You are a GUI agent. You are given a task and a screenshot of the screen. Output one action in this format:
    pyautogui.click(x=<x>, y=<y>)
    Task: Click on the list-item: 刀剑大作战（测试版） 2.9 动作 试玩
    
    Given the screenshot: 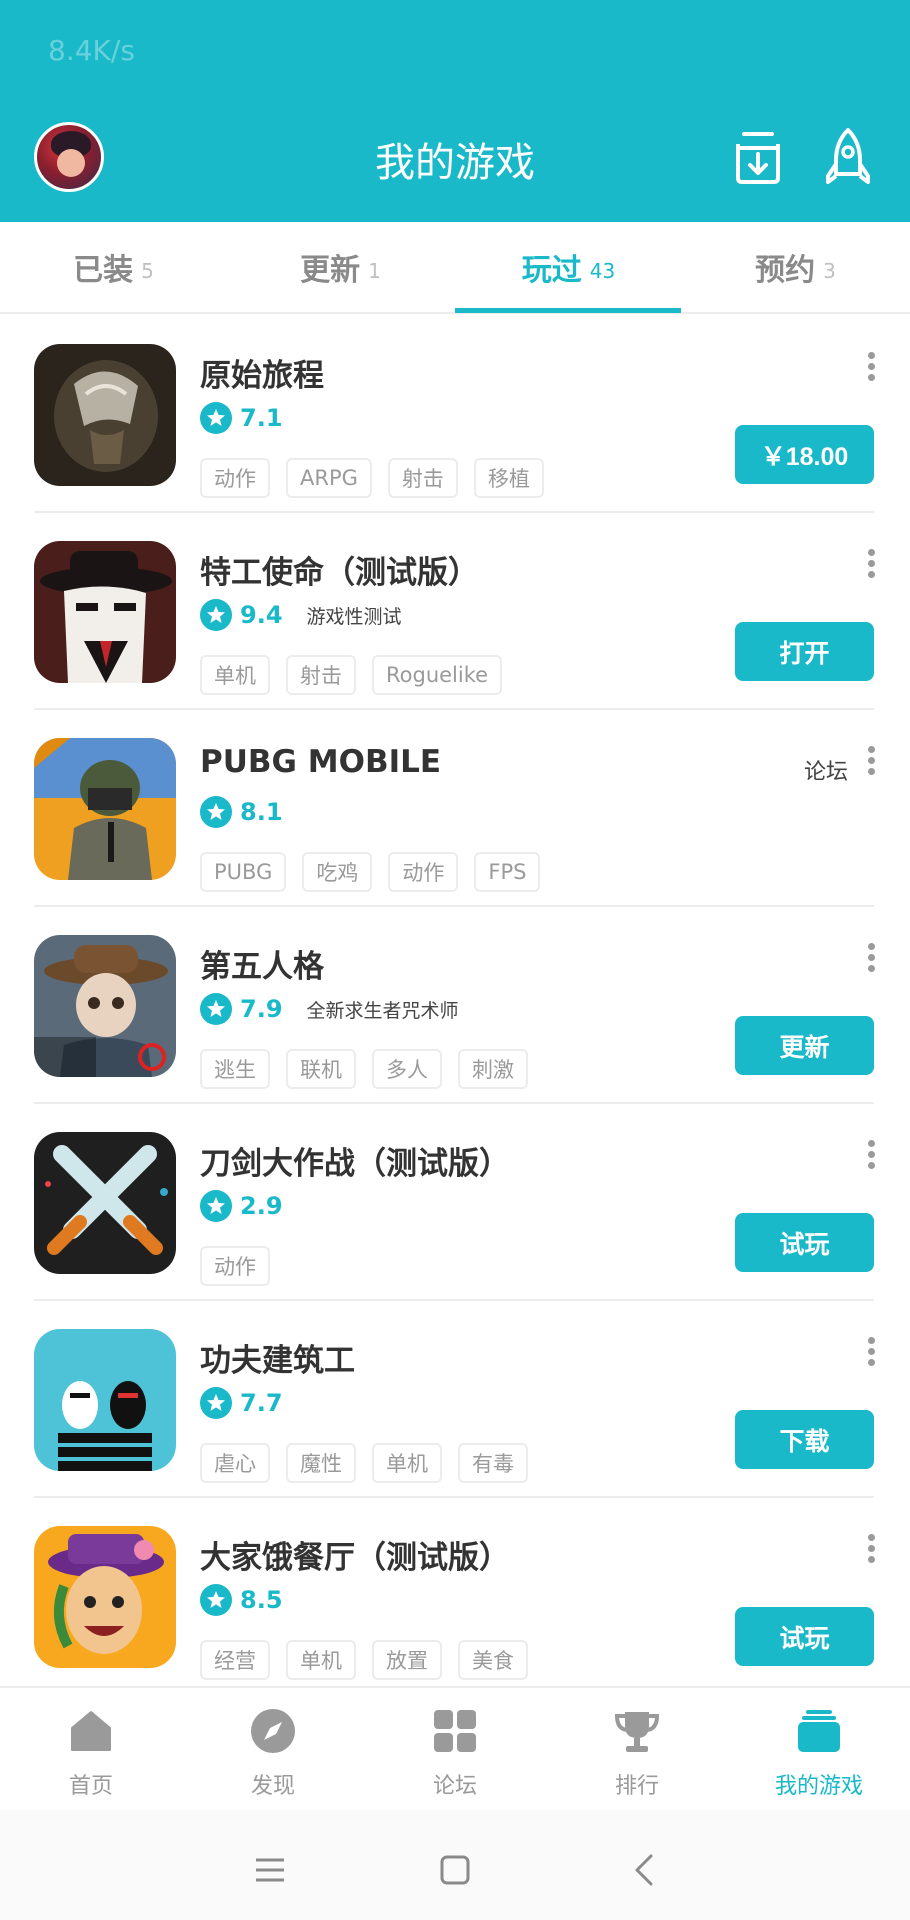 What is the action you would take?
    pyautogui.click(x=455, y=1202)
    